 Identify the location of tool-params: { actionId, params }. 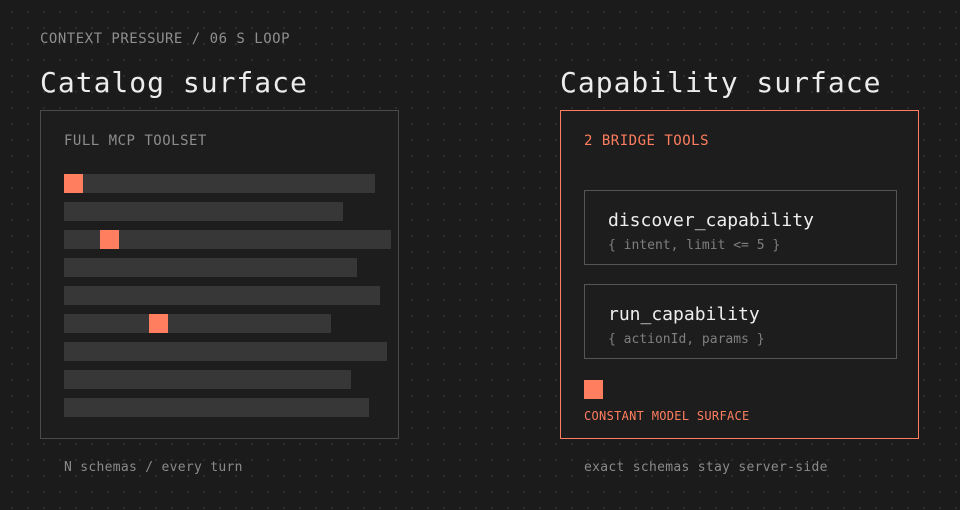
(686, 339).